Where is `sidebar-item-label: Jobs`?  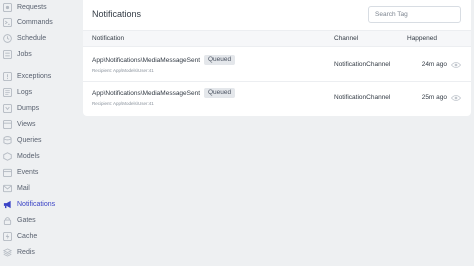
sidebar-item-label: Jobs is located at coordinates (24, 54).